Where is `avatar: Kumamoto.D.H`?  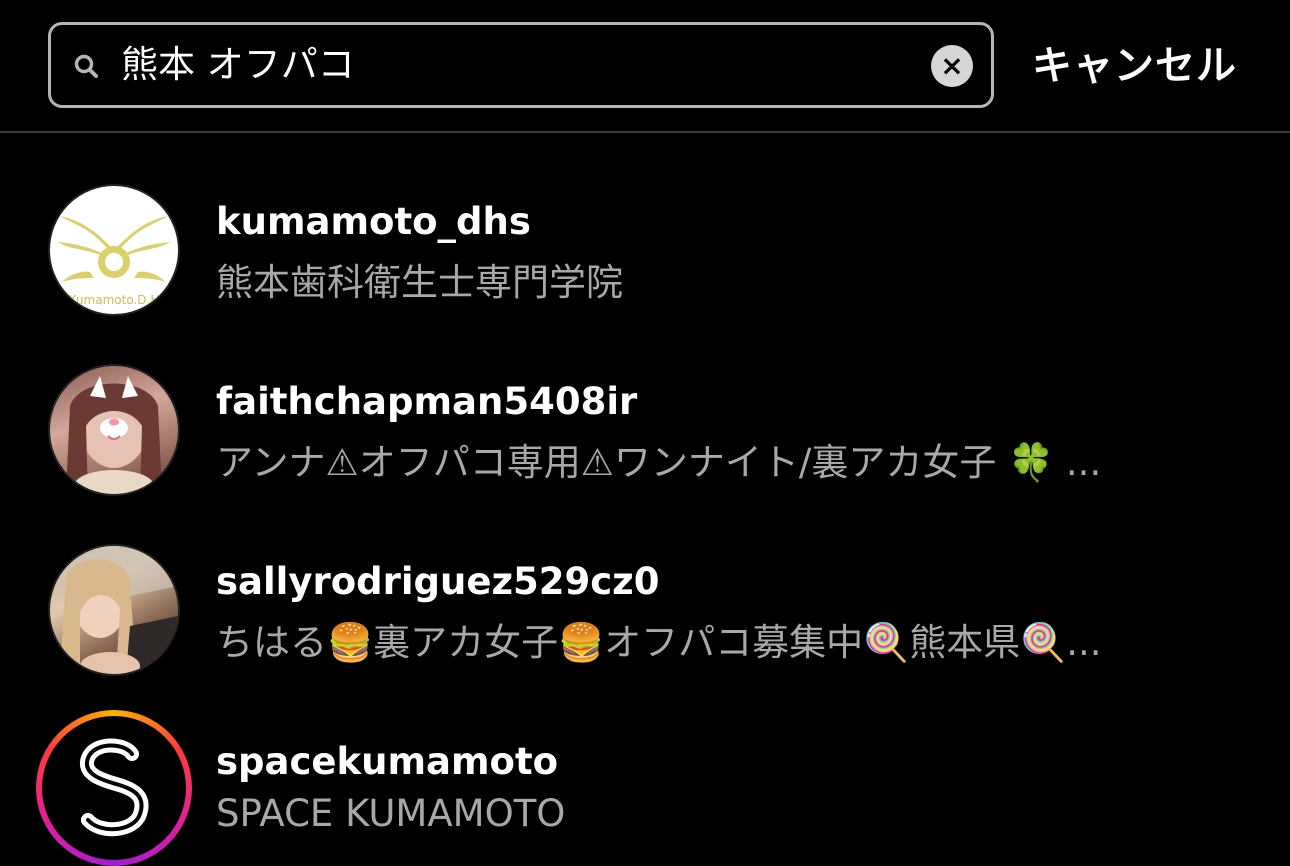
avatar: Kumamoto.D.H is located at coordinates (114, 250).